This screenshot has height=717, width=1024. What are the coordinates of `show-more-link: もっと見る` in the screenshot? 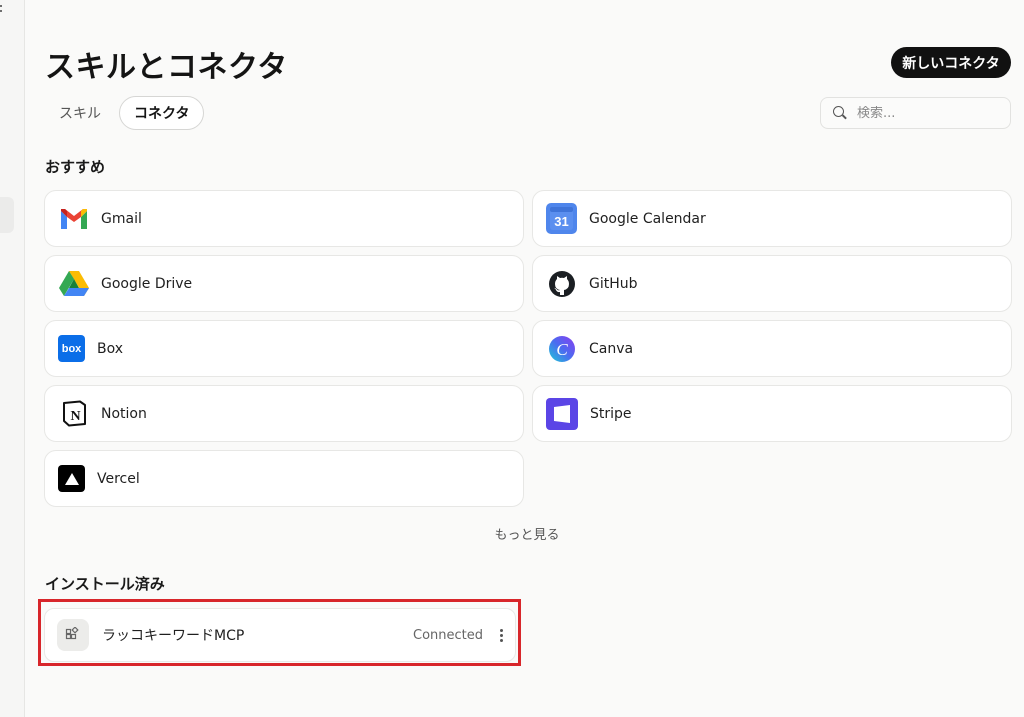 It's located at (526, 535).